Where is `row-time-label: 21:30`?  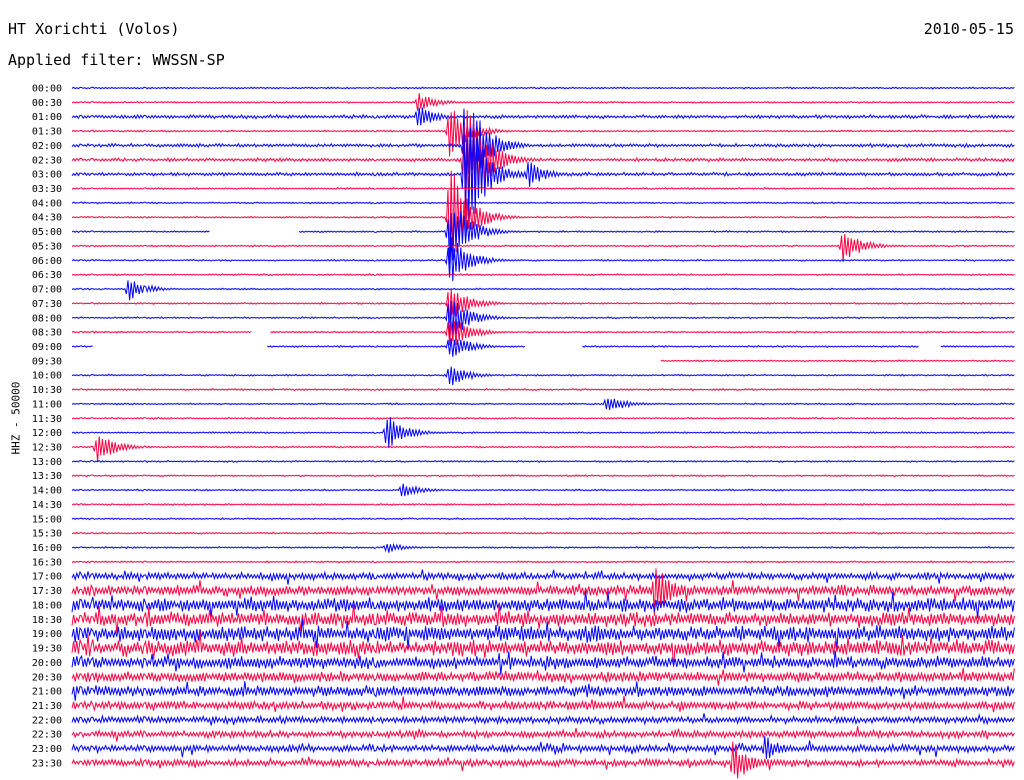
row-time-label: 21:30 is located at coordinates (47, 706).